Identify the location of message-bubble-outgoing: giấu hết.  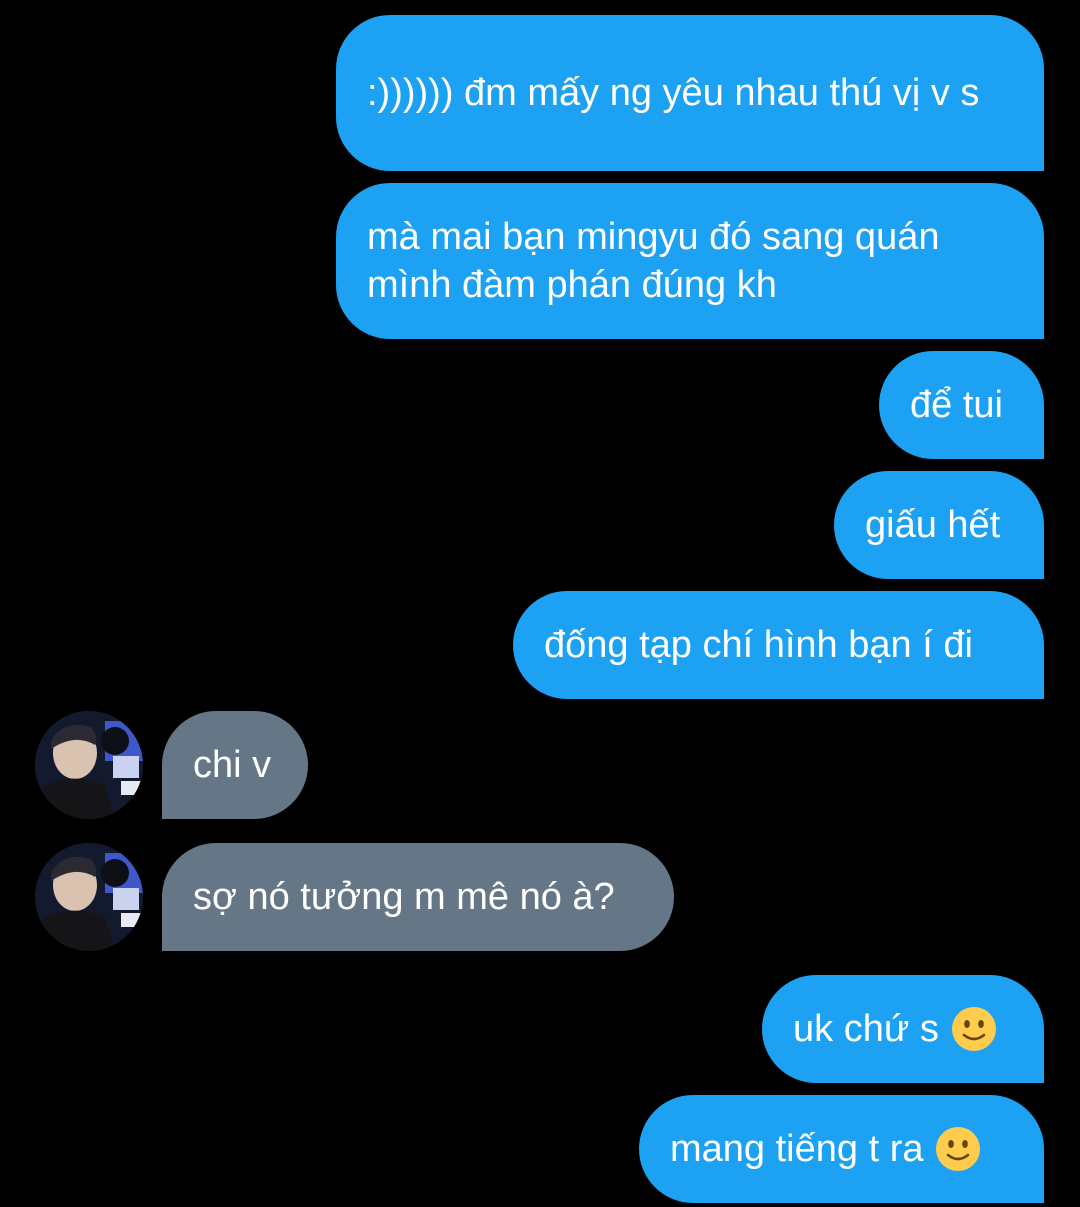
(939, 525).